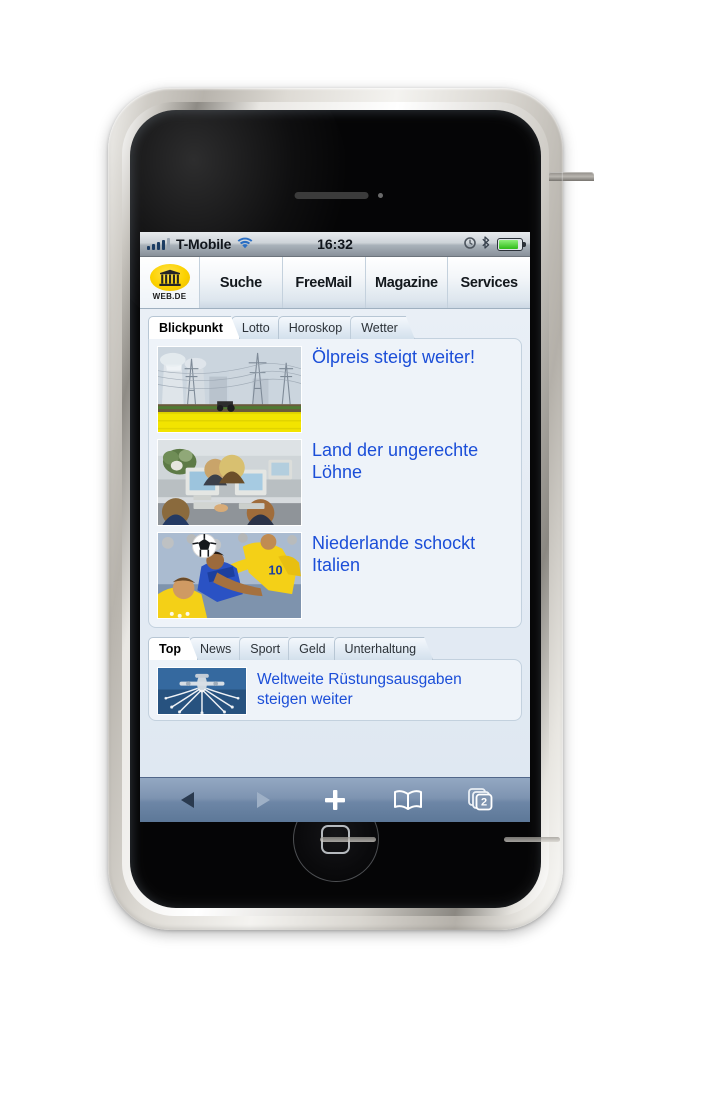 This screenshot has height=1113, width=710. I want to click on alarm-clock-icon, so click(470, 244).